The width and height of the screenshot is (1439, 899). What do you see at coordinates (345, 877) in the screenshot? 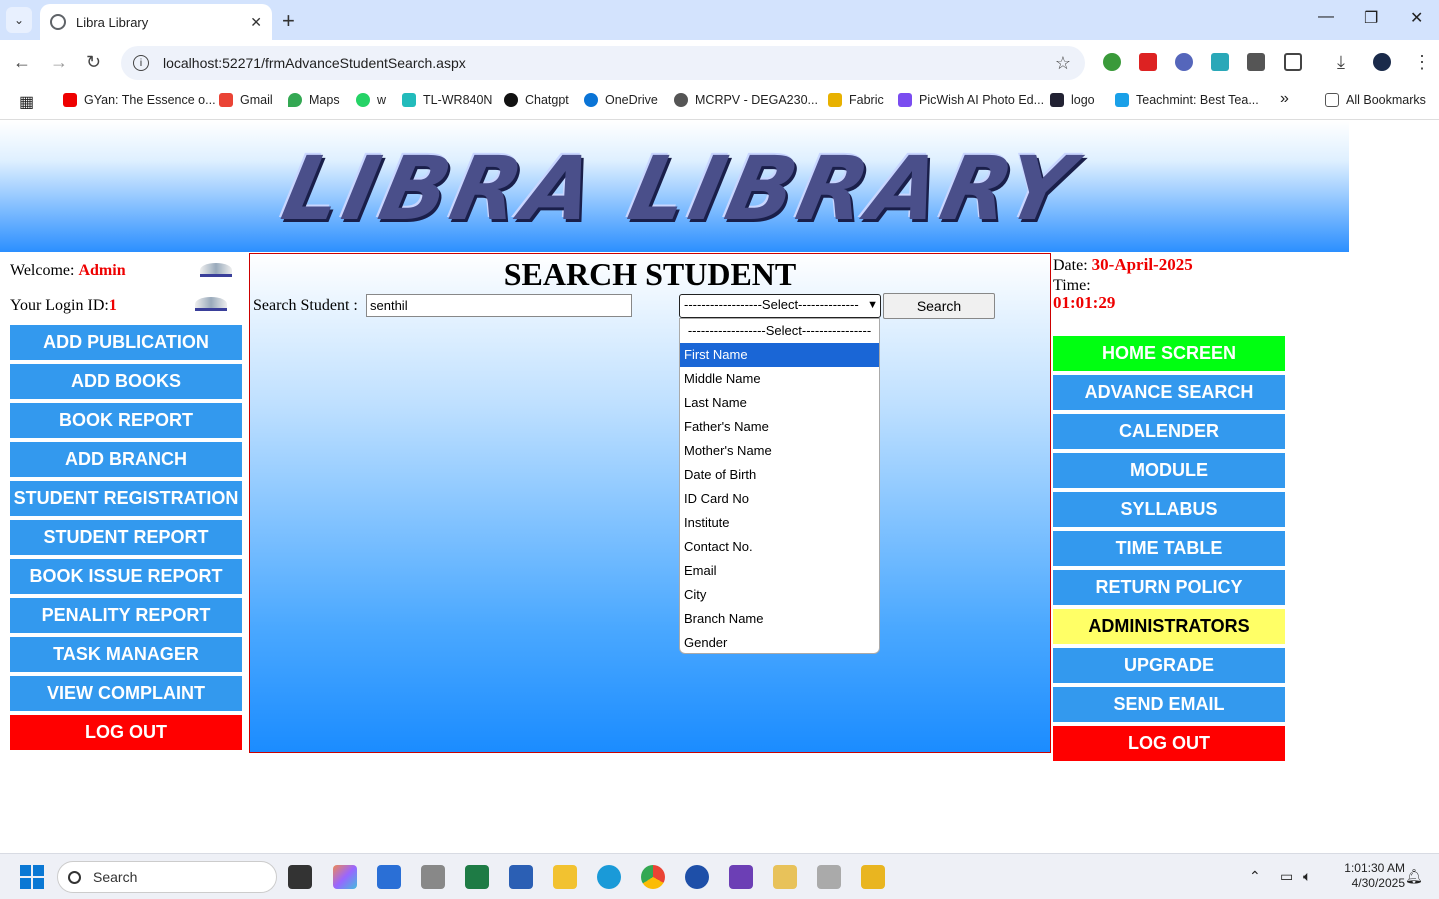
I see `copilot-icon` at bounding box center [345, 877].